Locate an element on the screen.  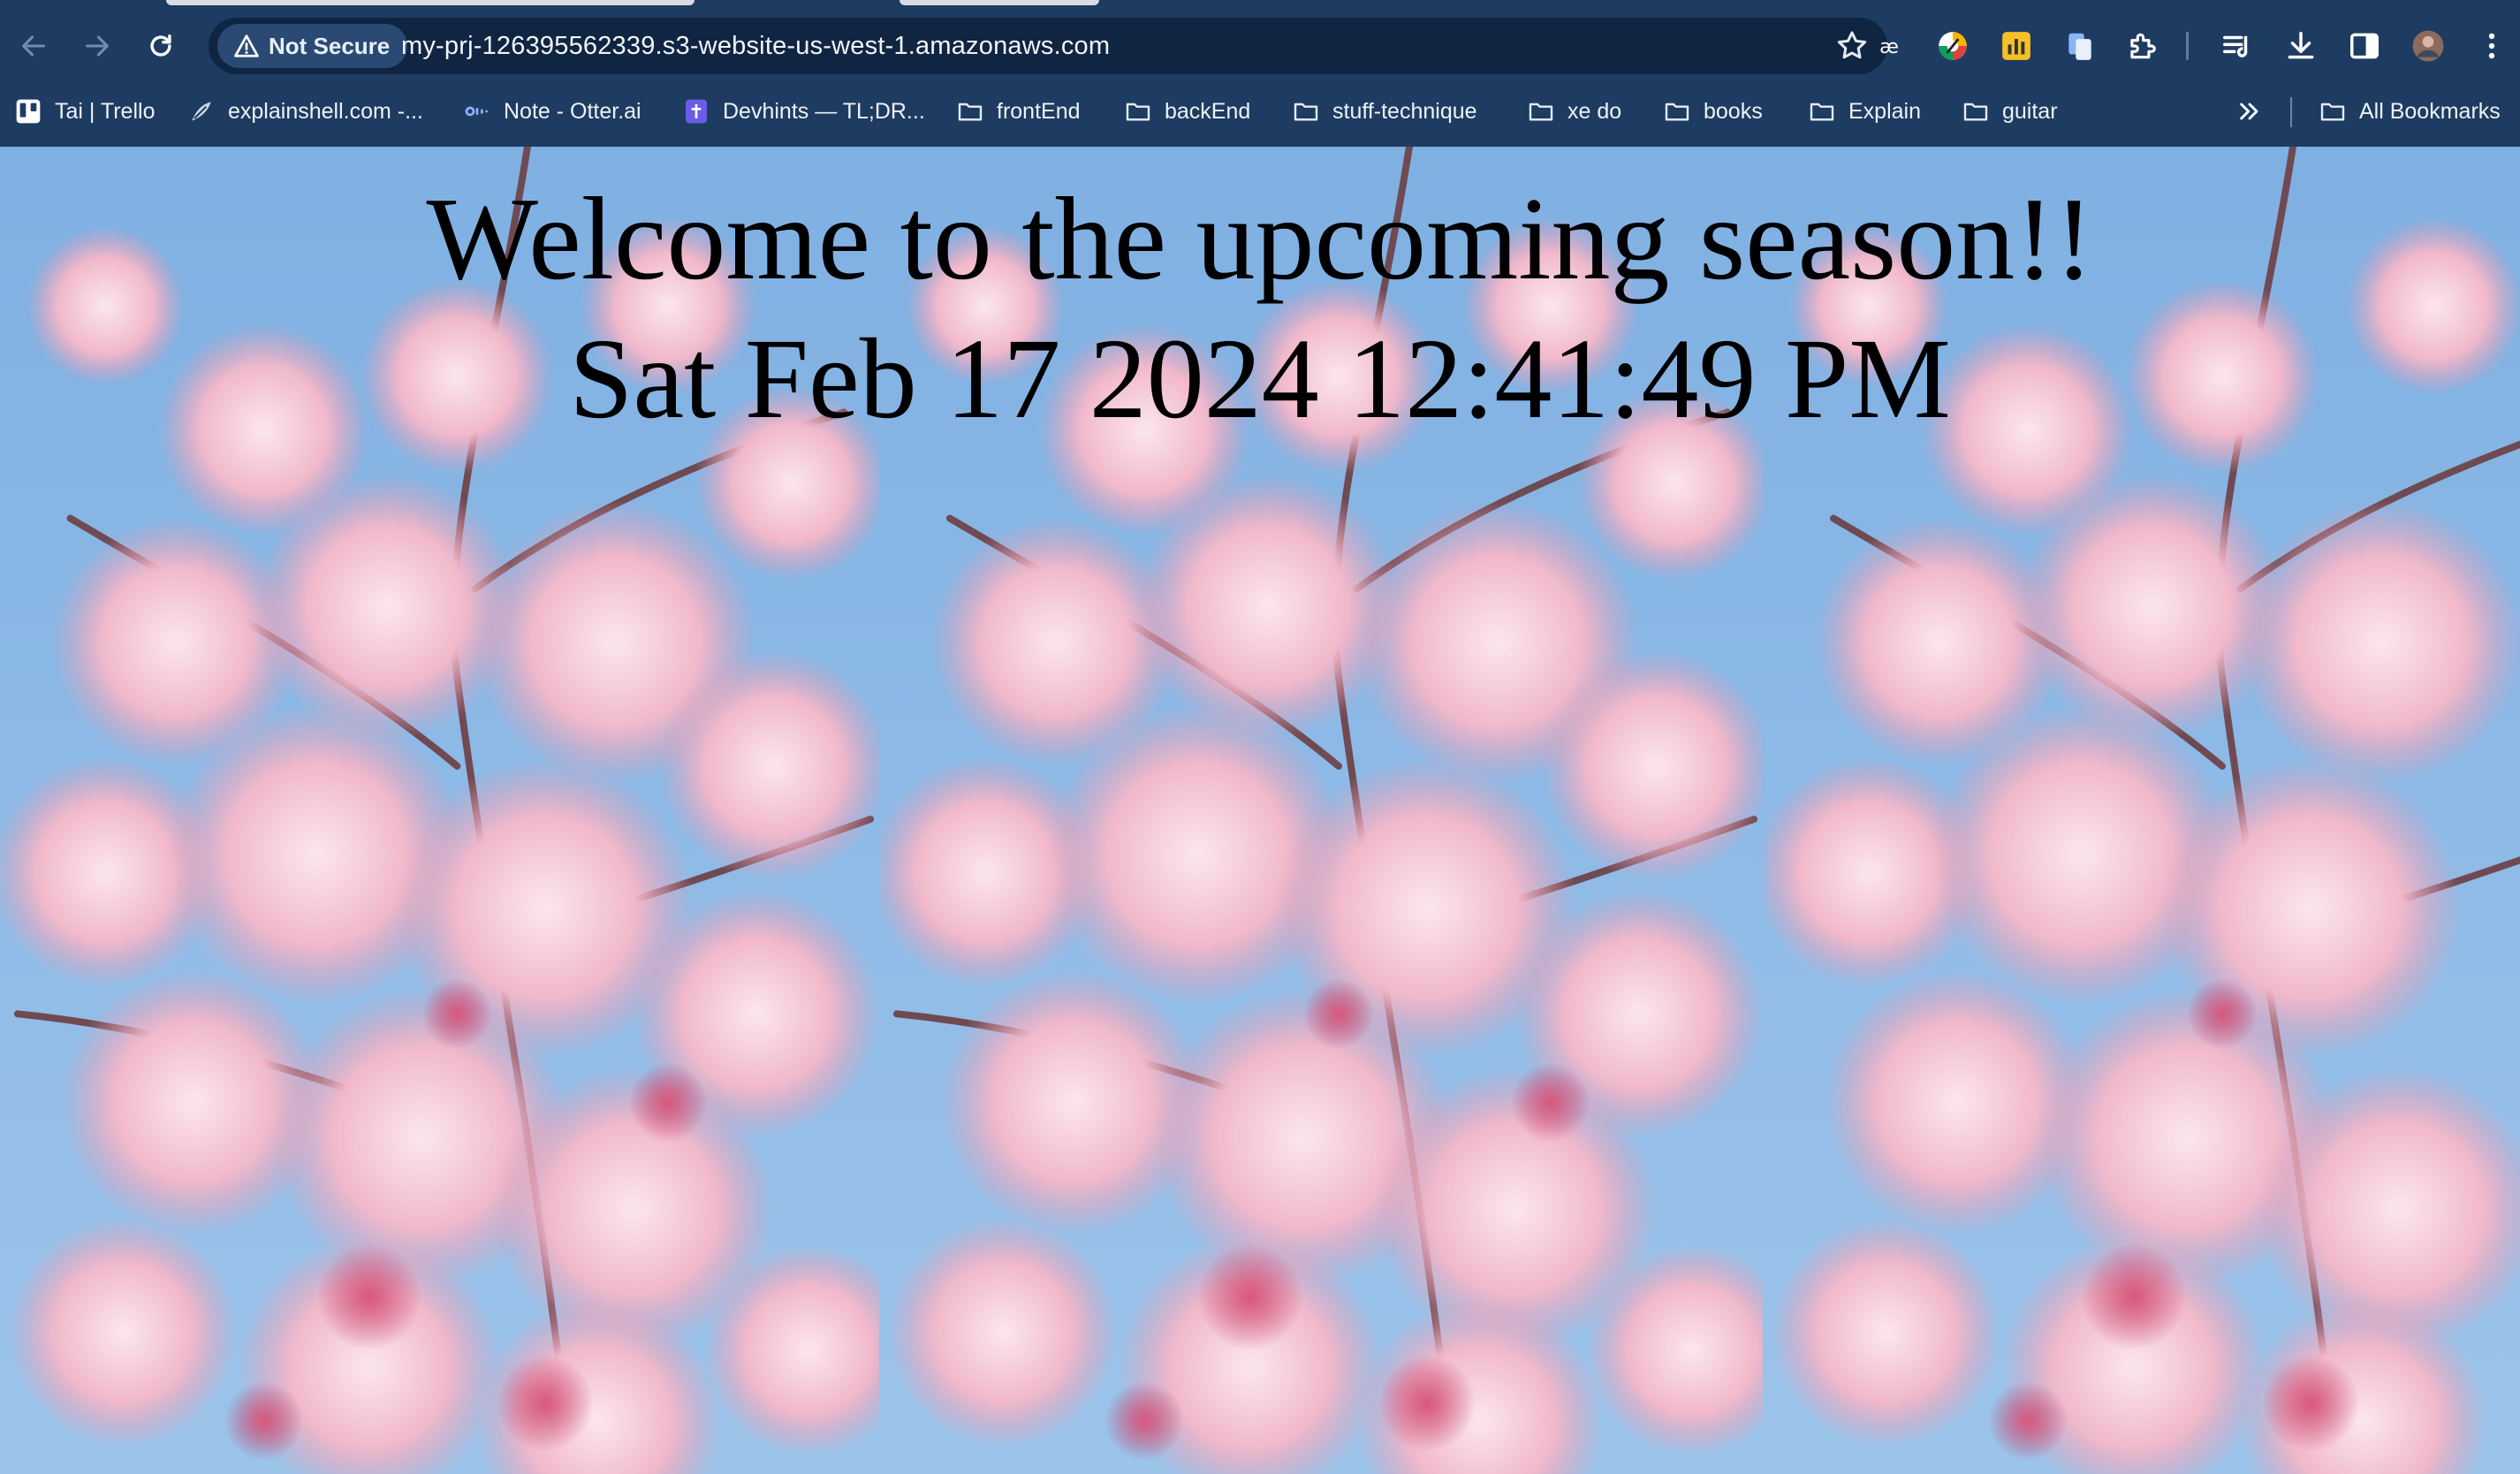
bookmark-folder-frontend: frontEnd is located at coordinates (1019, 111).